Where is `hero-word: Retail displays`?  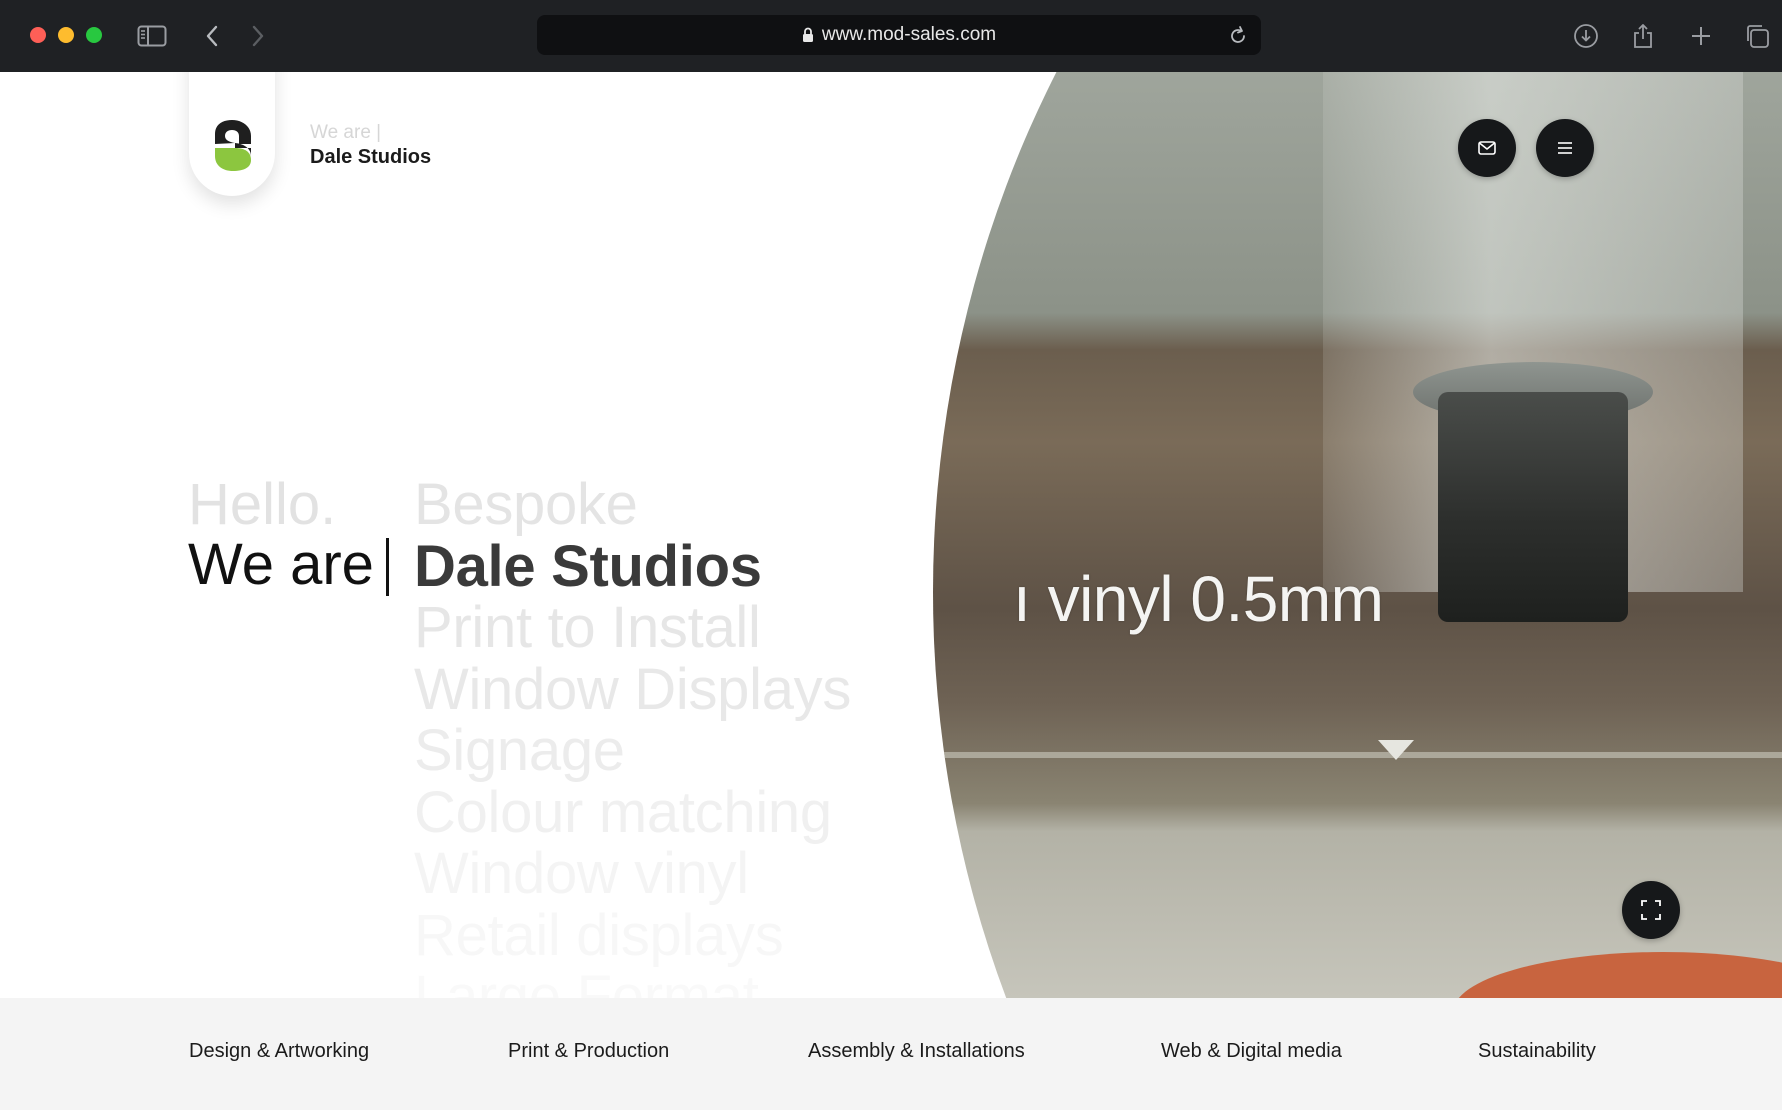 hero-word: Retail displays is located at coordinates (599, 935).